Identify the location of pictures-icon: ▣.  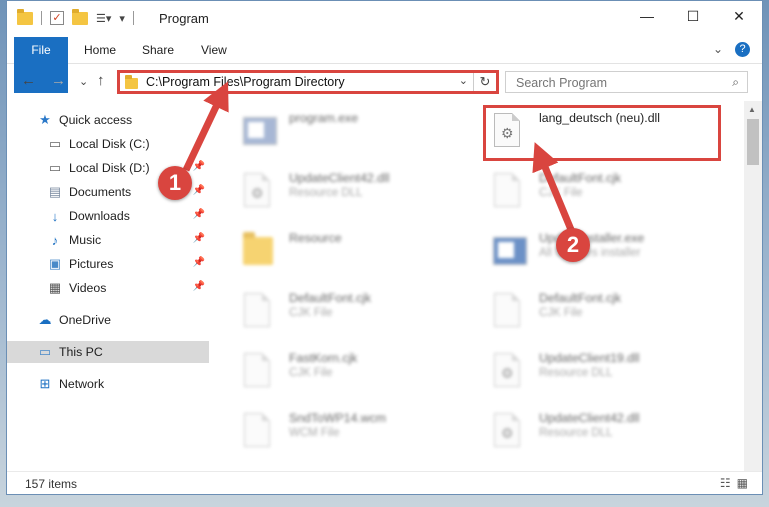
(55, 263).